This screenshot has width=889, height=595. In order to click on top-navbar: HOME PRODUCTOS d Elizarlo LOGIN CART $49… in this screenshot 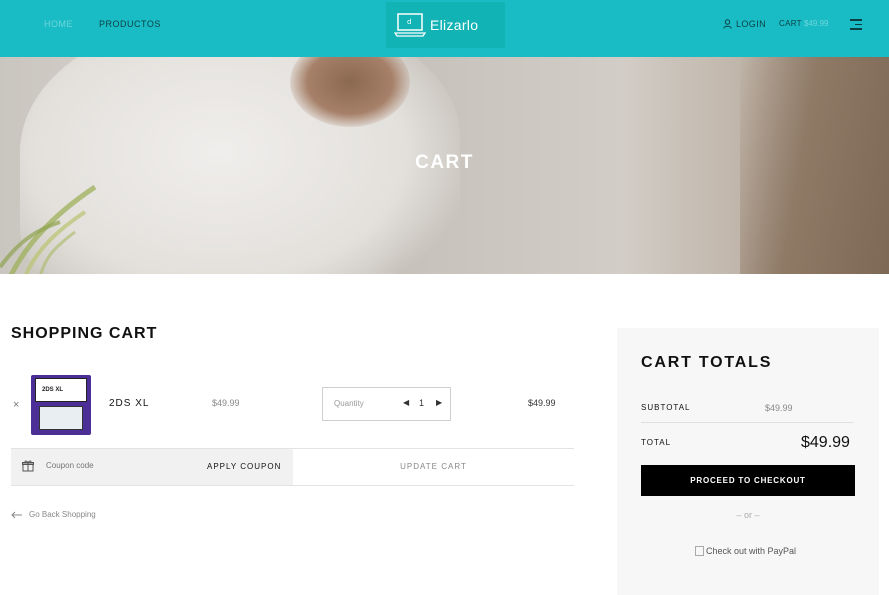, I will do `click(444, 28)`.